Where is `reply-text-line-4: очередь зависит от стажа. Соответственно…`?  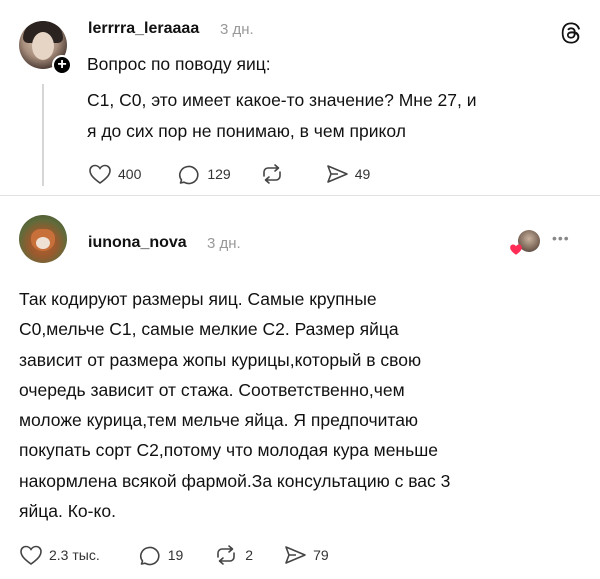 reply-text-line-4: очередь зависит от стажа. Соответственно… is located at coordinates (212, 390).